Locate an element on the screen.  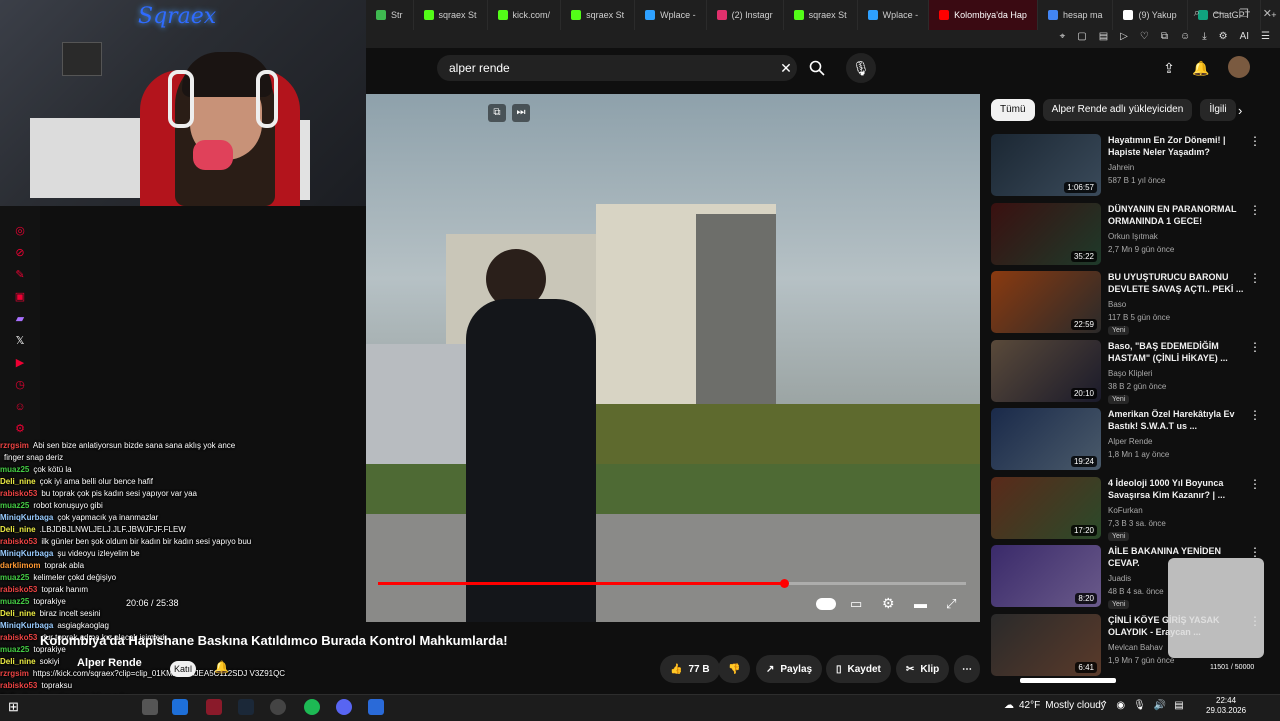
video-thumbnail: 8:20 is located at coordinates (1046, 576).